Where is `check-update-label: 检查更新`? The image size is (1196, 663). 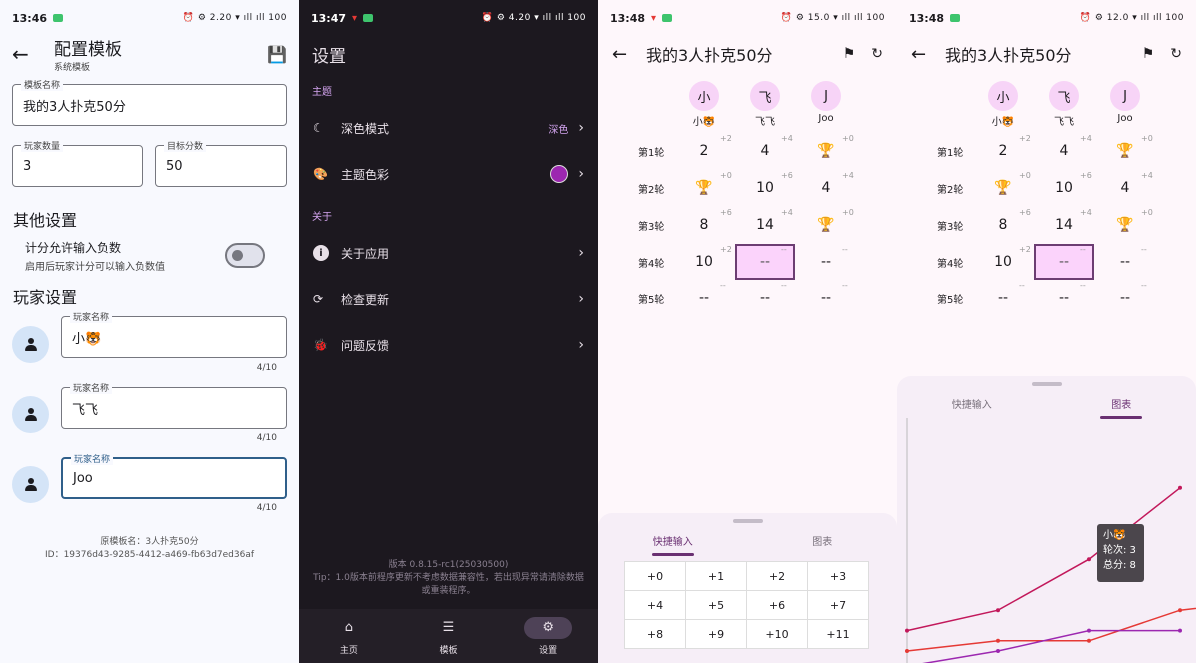
check-update-label: 检查更新 is located at coordinates (365, 299).